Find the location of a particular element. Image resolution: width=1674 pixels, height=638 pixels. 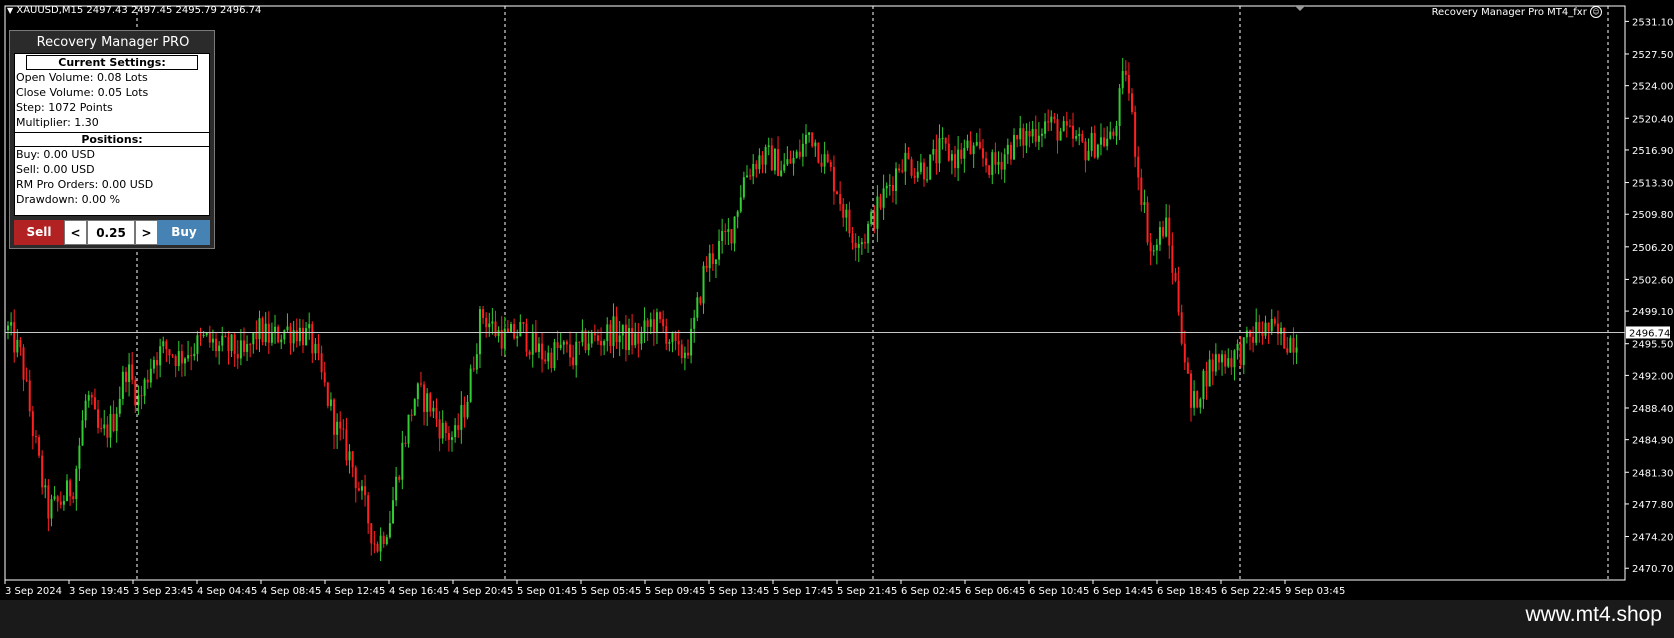

price-label: 2499.10 is located at coordinates (1652, 312).